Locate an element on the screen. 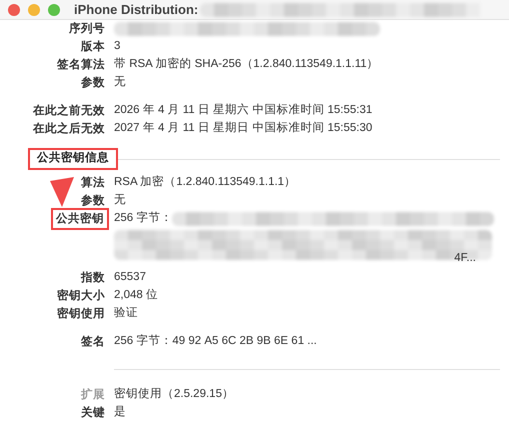 This screenshot has height=431, width=509. window-title: iPhone Distribution: is located at coordinates (137, 9).